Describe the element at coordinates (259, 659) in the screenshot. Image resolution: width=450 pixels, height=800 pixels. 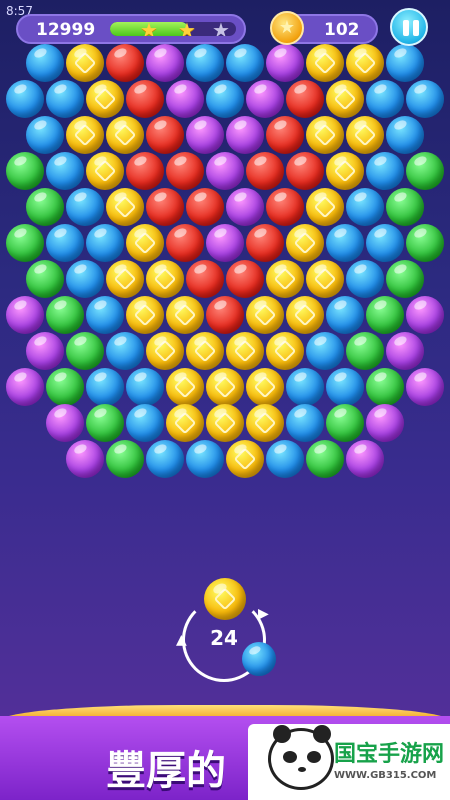
I see `next-ball` at that location.